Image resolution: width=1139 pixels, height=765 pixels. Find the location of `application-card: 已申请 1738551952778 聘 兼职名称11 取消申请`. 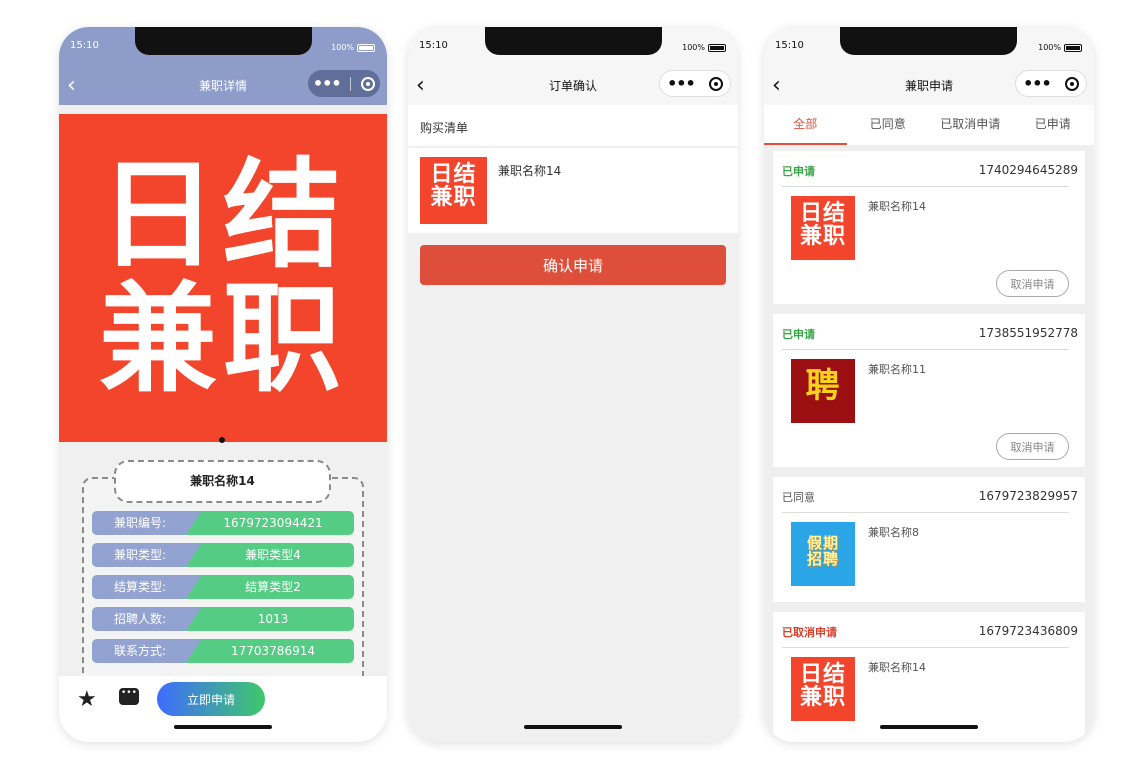

application-card: 已申请 1738551952778 聘 兼职名称11 取消申请 is located at coordinates (929, 390).